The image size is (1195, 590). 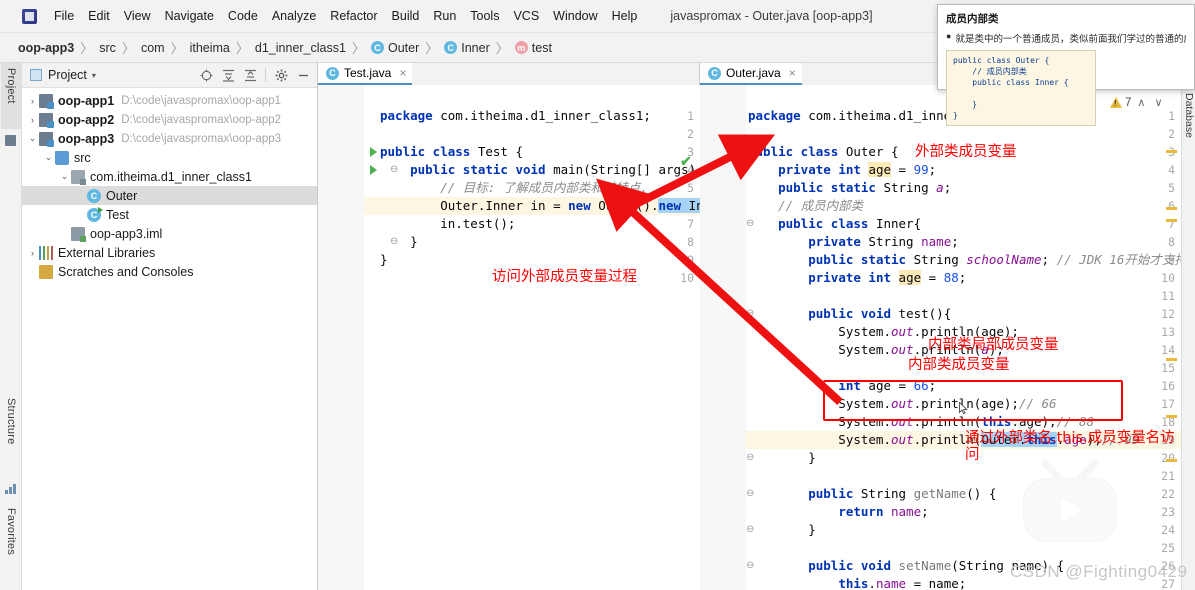 I want to click on sidebar-item-project: Project, so click(x=11, y=96).